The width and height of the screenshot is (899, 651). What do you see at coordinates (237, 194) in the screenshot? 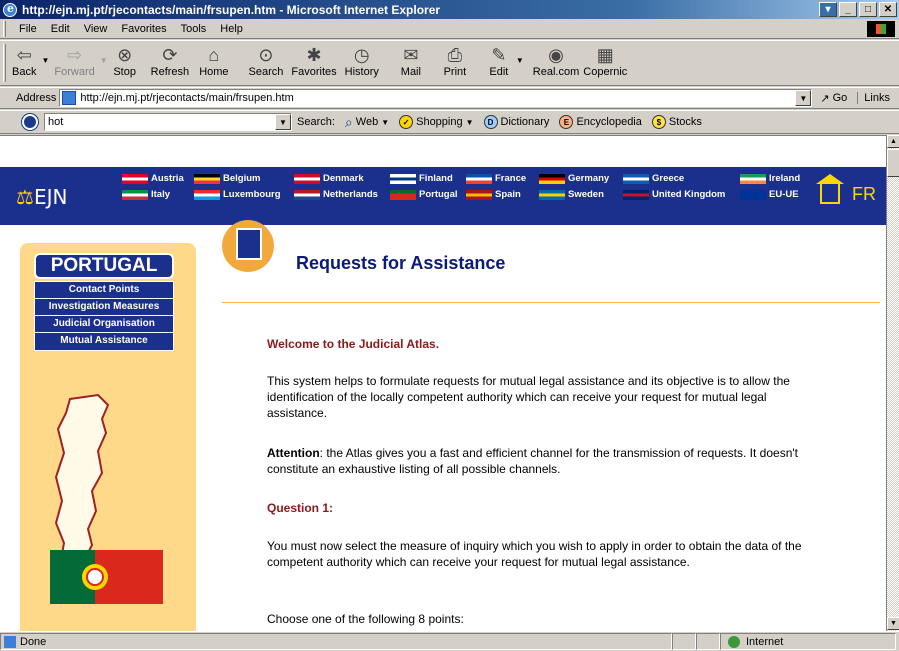
I see `country-link-luxembourg: Luxembourg` at bounding box center [237, 194].